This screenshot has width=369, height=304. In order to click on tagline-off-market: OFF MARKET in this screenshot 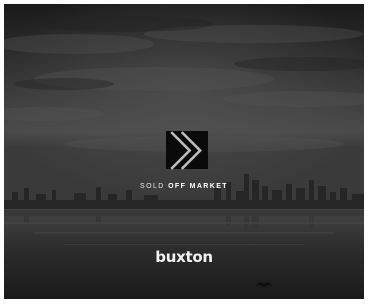, I will do `click(198, 186)`.